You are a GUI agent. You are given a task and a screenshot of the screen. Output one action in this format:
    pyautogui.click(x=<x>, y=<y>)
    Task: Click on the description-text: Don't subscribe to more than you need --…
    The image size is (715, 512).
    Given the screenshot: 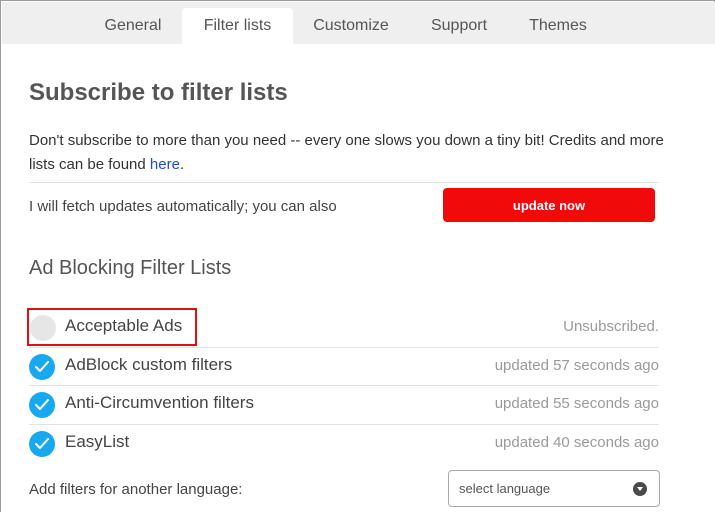 What is the action you would take?
    pyautogui.click(x=346, y=152)
    